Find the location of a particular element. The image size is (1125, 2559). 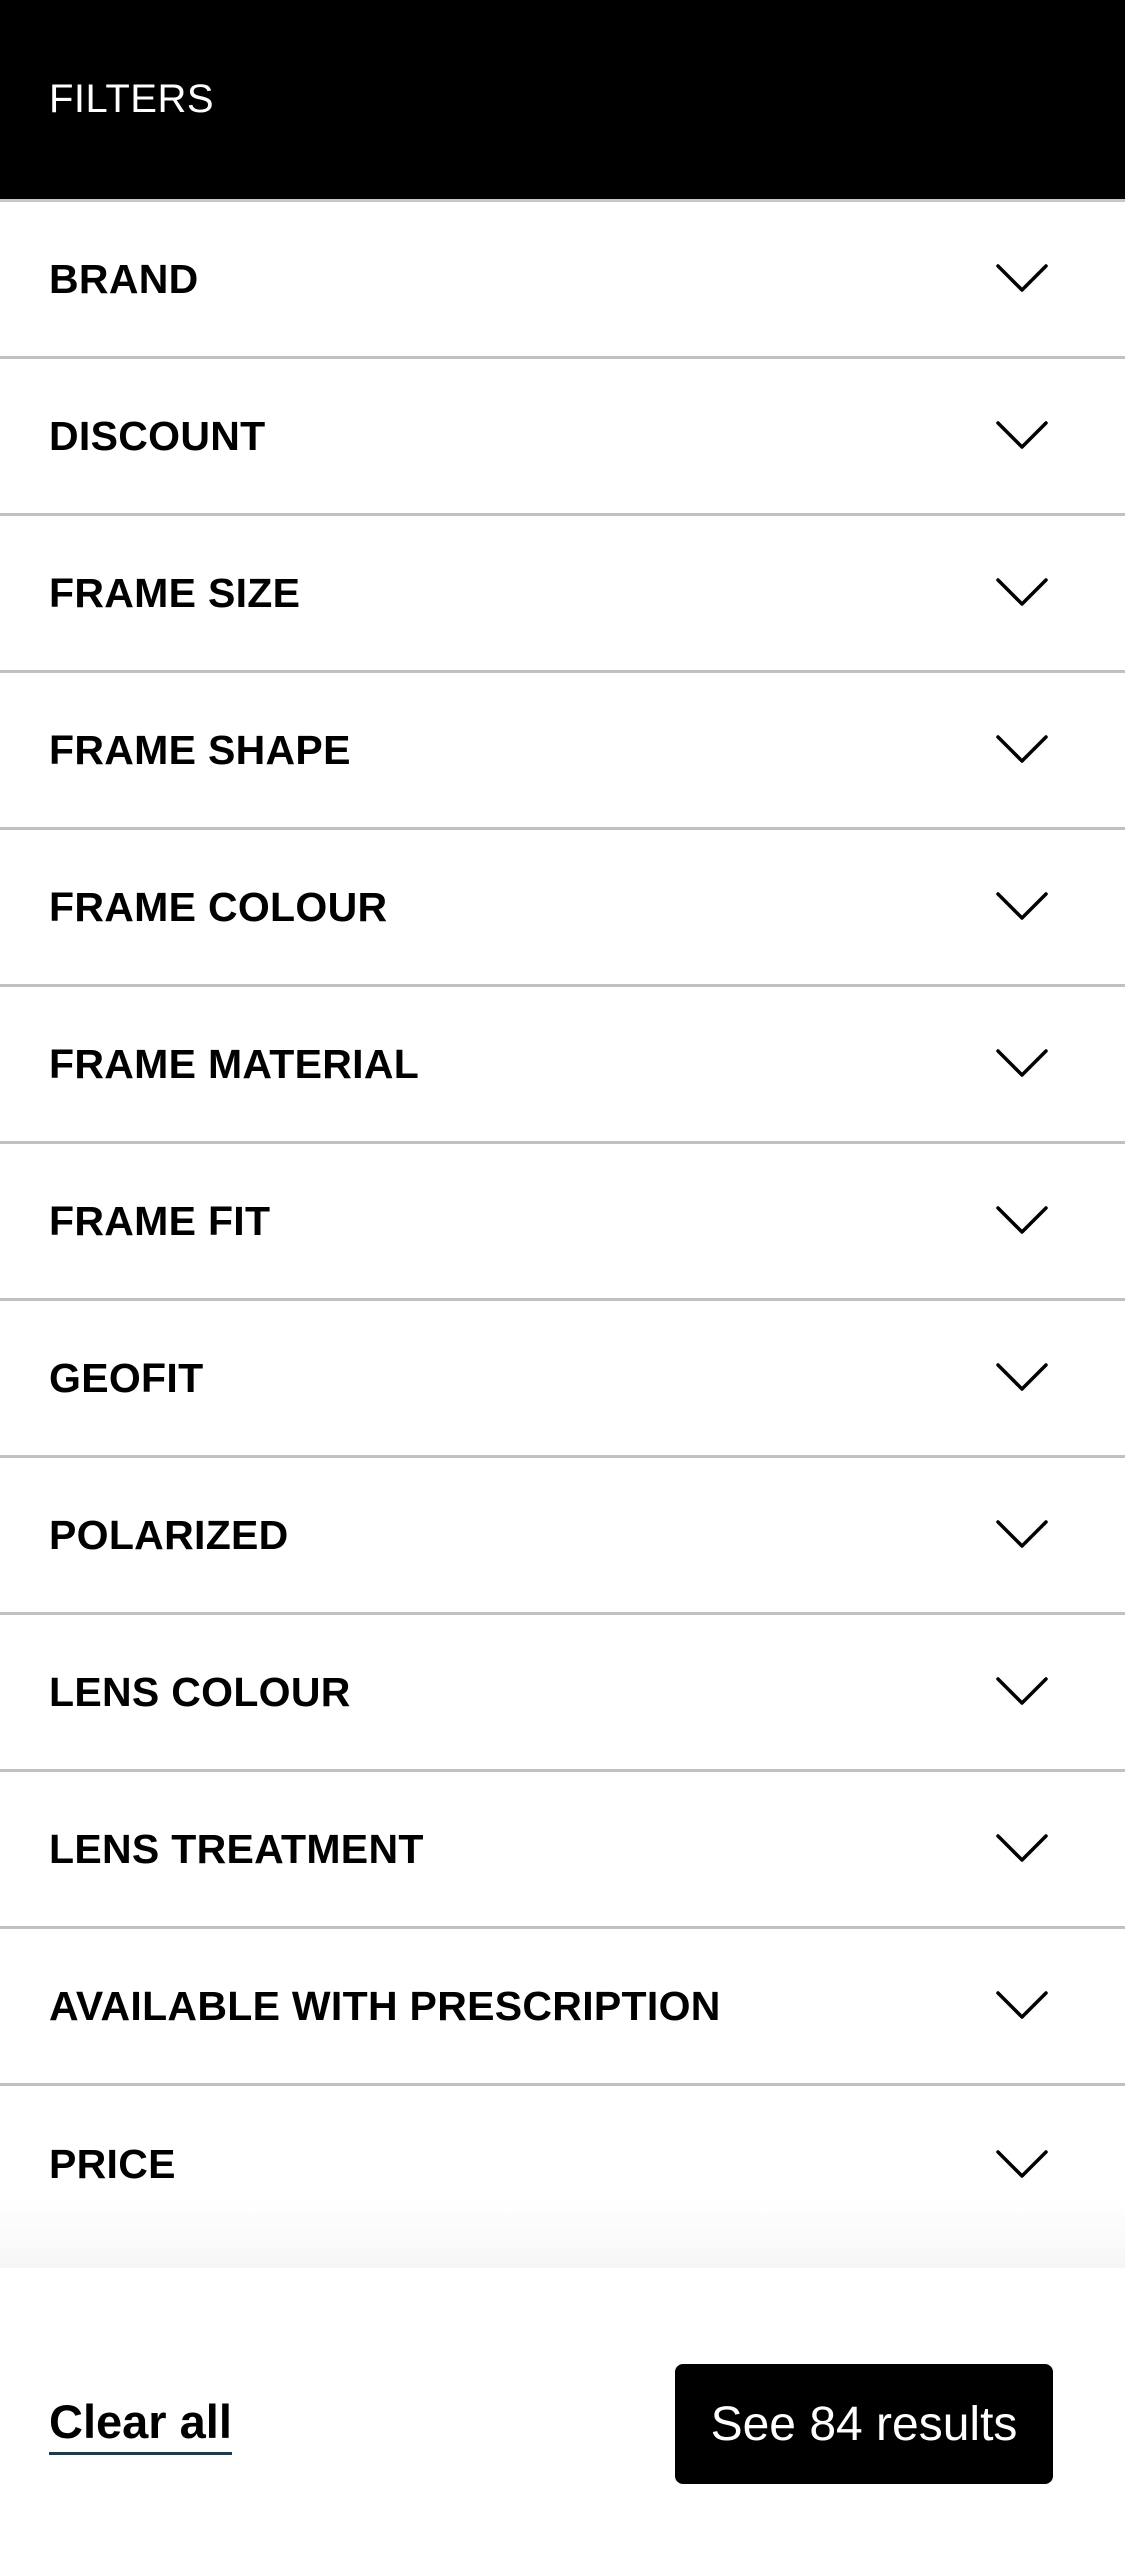

filter-label: LENS TREATMENT is located at coordinates (236, 1848).